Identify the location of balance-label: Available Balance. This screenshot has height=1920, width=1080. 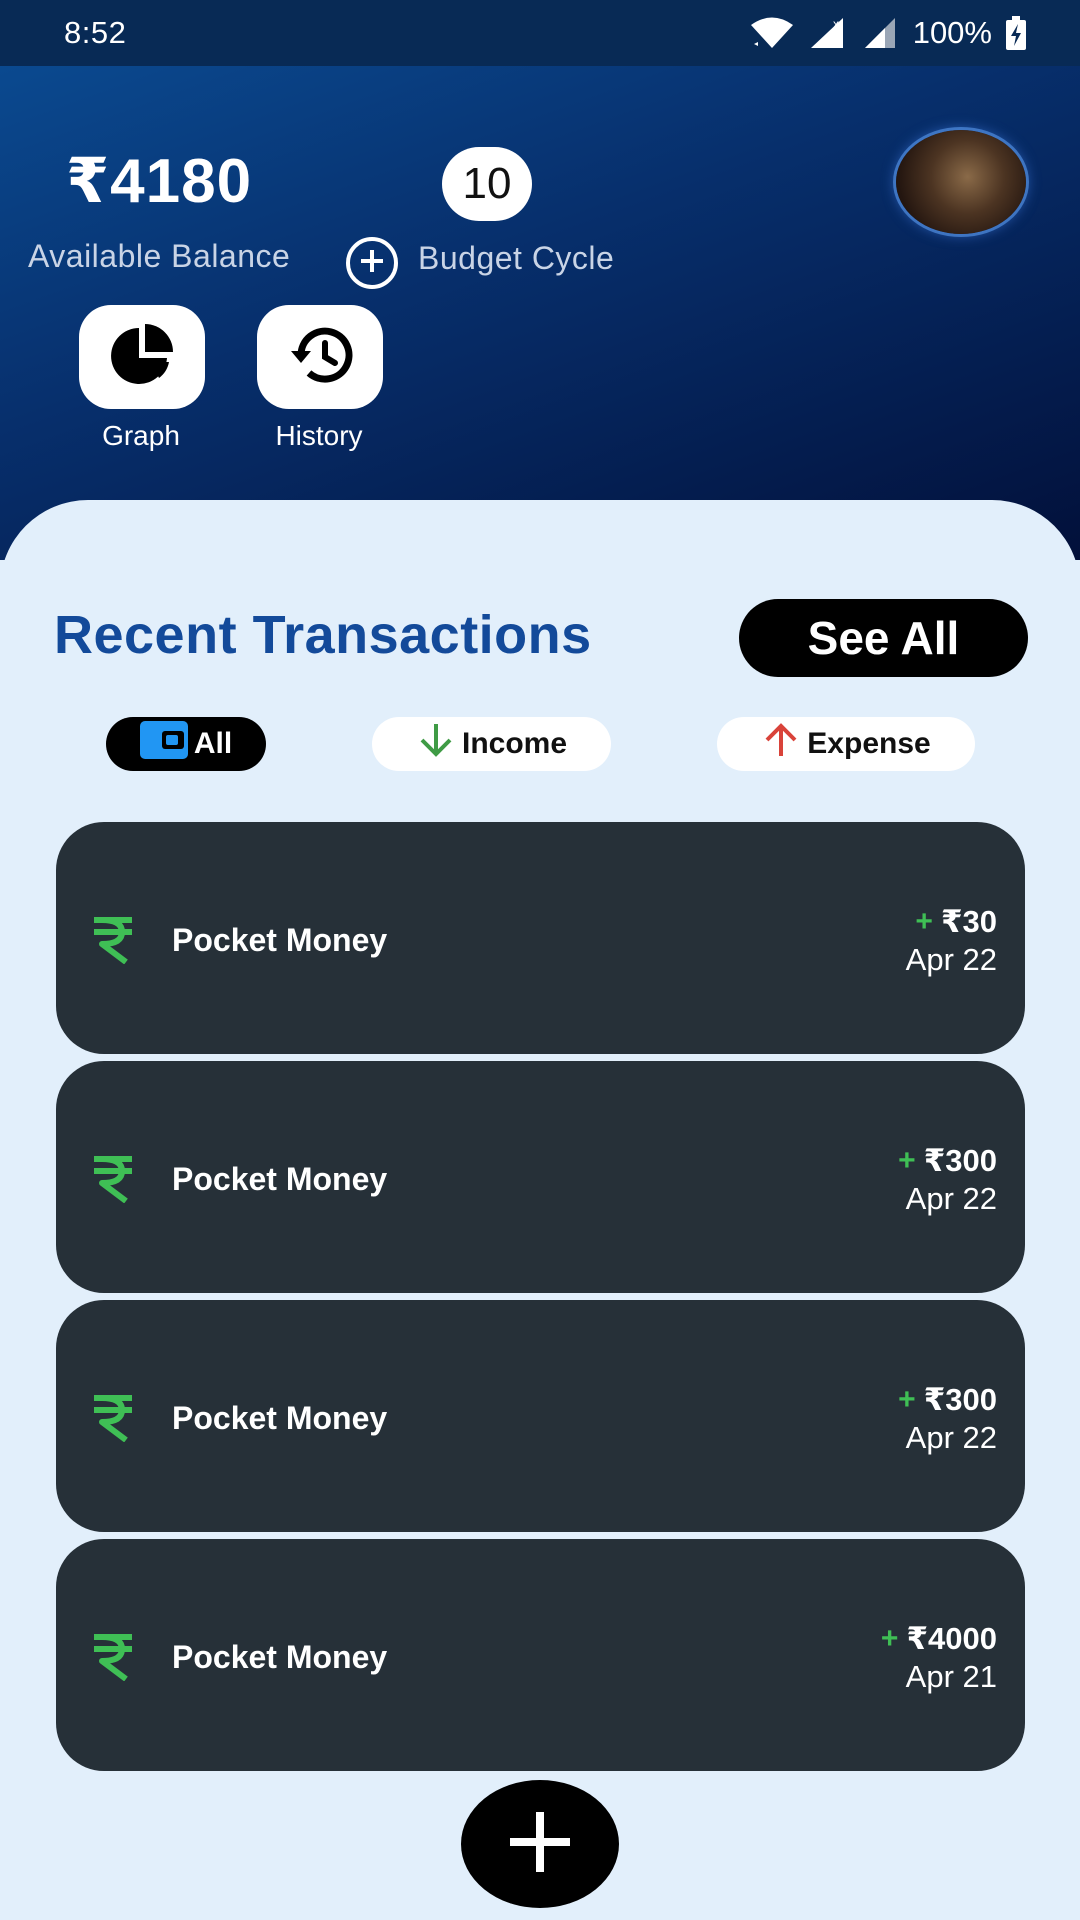
(159, 256).